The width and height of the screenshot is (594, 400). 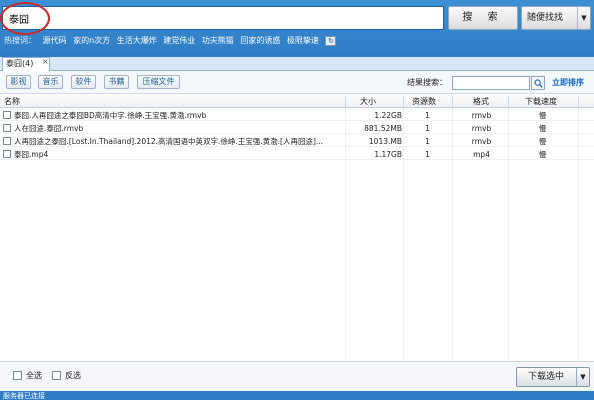 I want to click on download-selected-button: 下载选中 ▼, so click(x=553, y=377).